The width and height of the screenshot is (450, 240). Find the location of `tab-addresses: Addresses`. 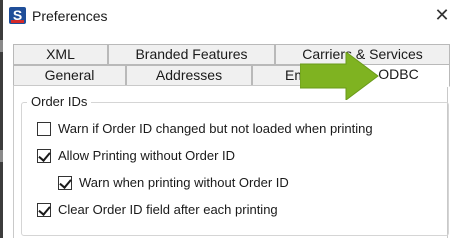

tab-addresses: Addresses is located at coordinates (189, 75).